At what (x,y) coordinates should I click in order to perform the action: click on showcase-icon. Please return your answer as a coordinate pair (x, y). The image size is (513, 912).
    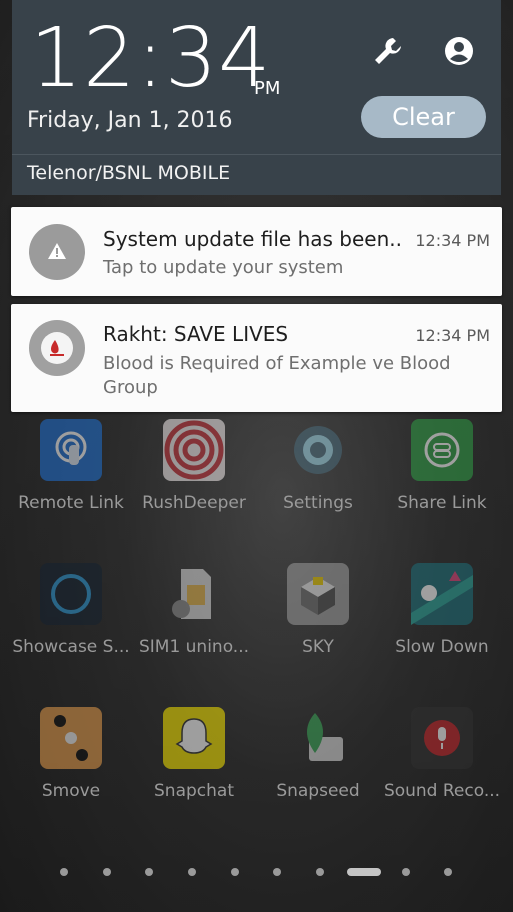
    Looking at the image, I should click on (71, 594).